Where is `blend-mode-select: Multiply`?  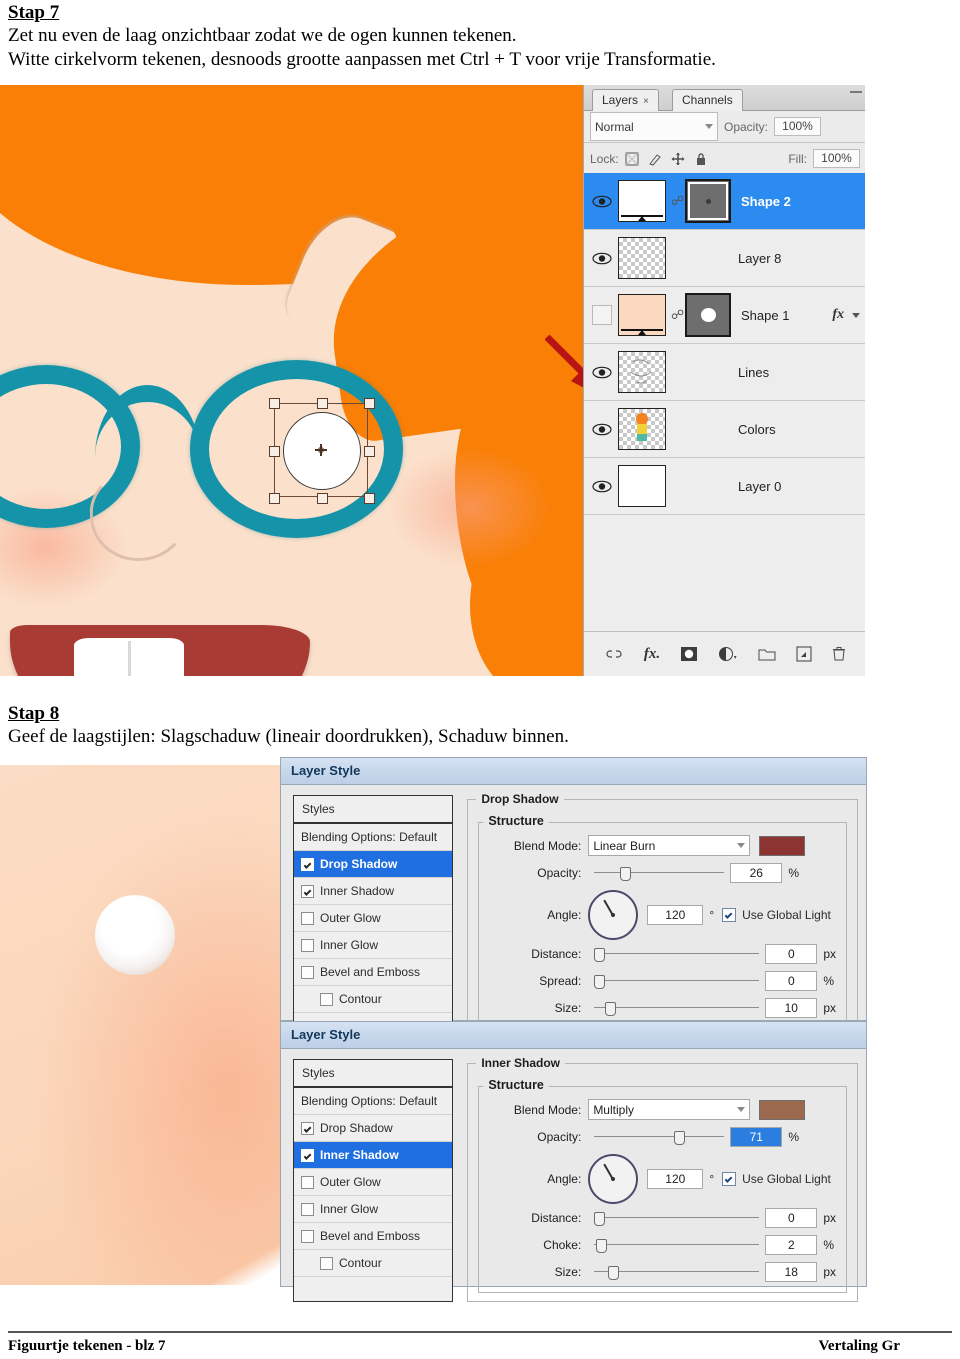 blend-mode-select: Multiply is located at coordinates (669, 1109).